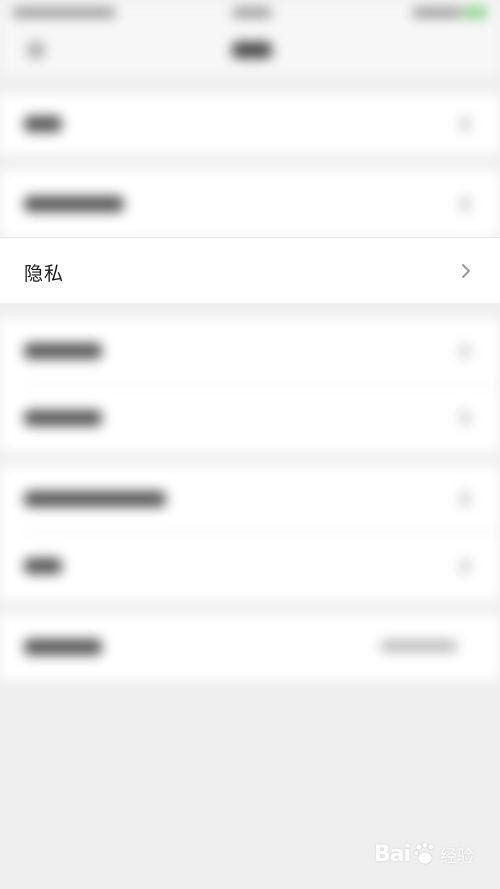 This screenshot has width=500, height=889. I want to click on watermark: Bai 经验, so click(424, 854).